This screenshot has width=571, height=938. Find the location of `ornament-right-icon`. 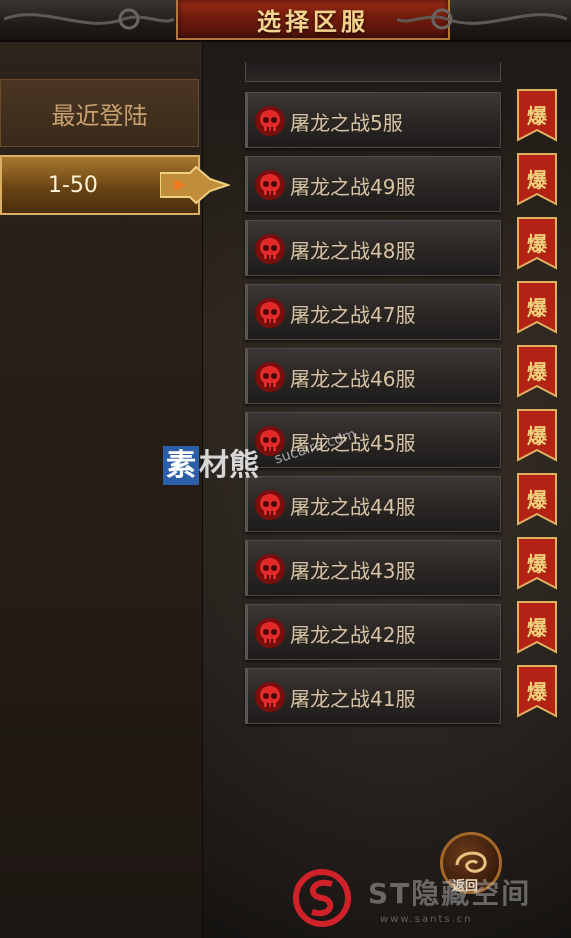

ornament-right-icon is located at coordinates (482, 19).